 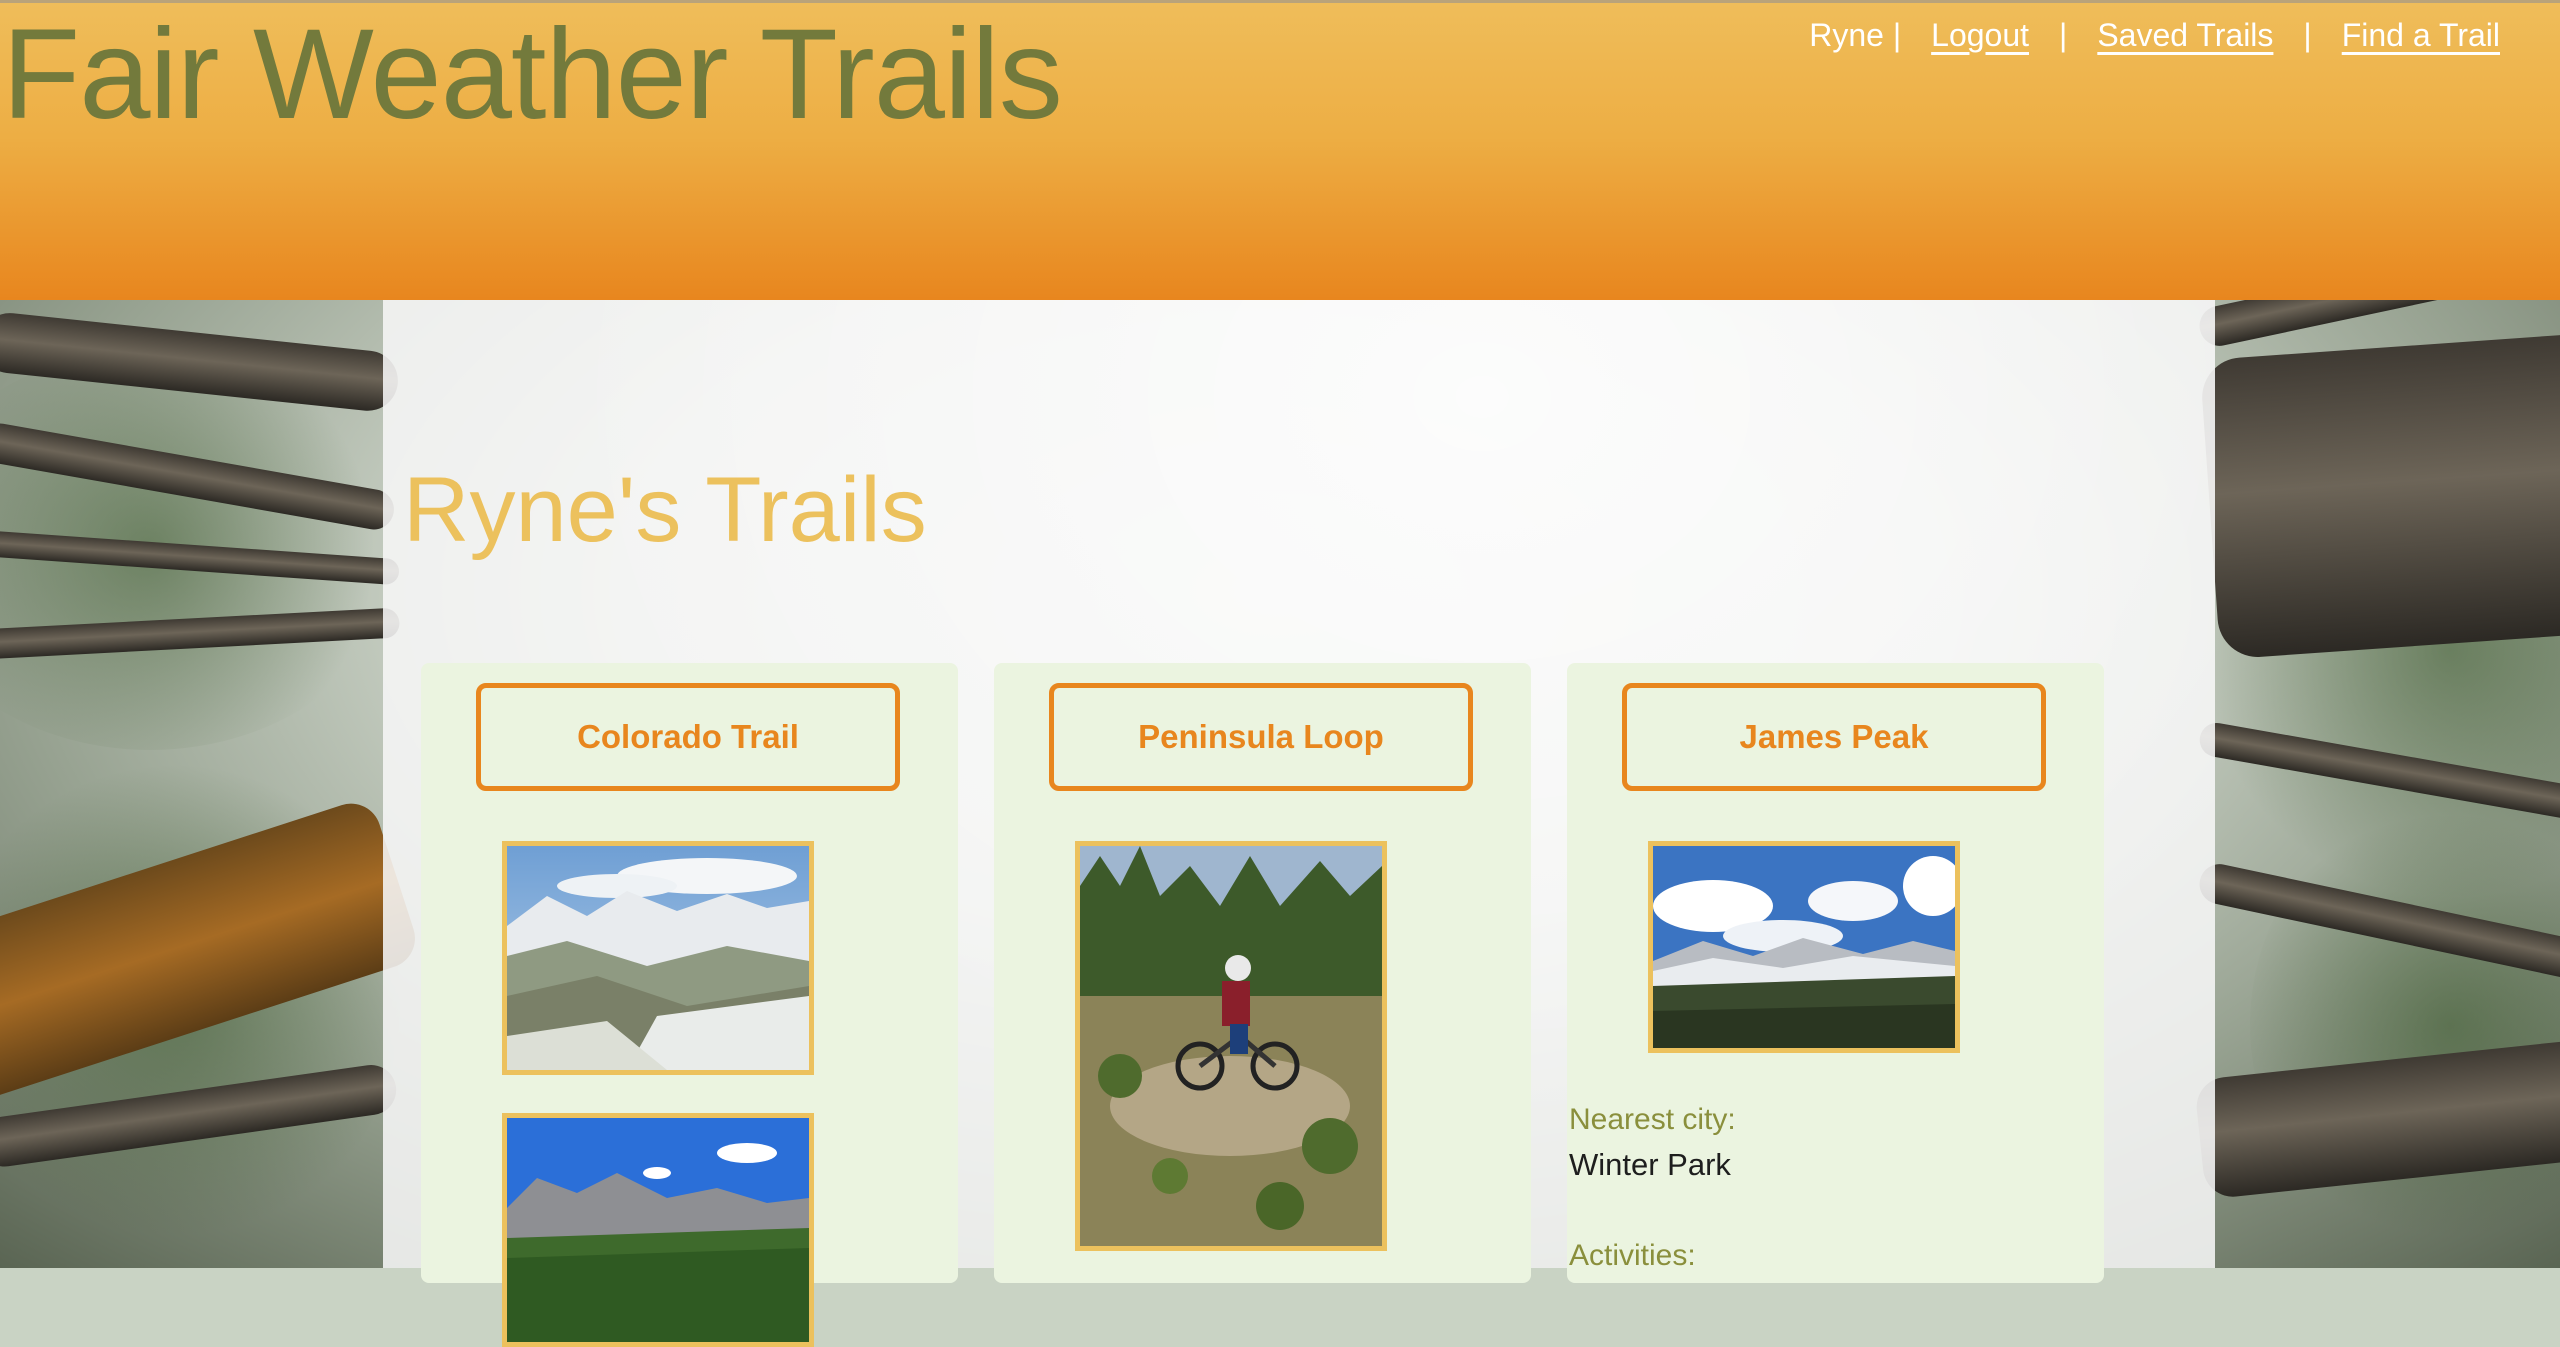 What do you see at coordinates (2185, 35) in the screenshot?
I see `saved-trails-link: Saved Trails` at bounding box center [2185, 35].